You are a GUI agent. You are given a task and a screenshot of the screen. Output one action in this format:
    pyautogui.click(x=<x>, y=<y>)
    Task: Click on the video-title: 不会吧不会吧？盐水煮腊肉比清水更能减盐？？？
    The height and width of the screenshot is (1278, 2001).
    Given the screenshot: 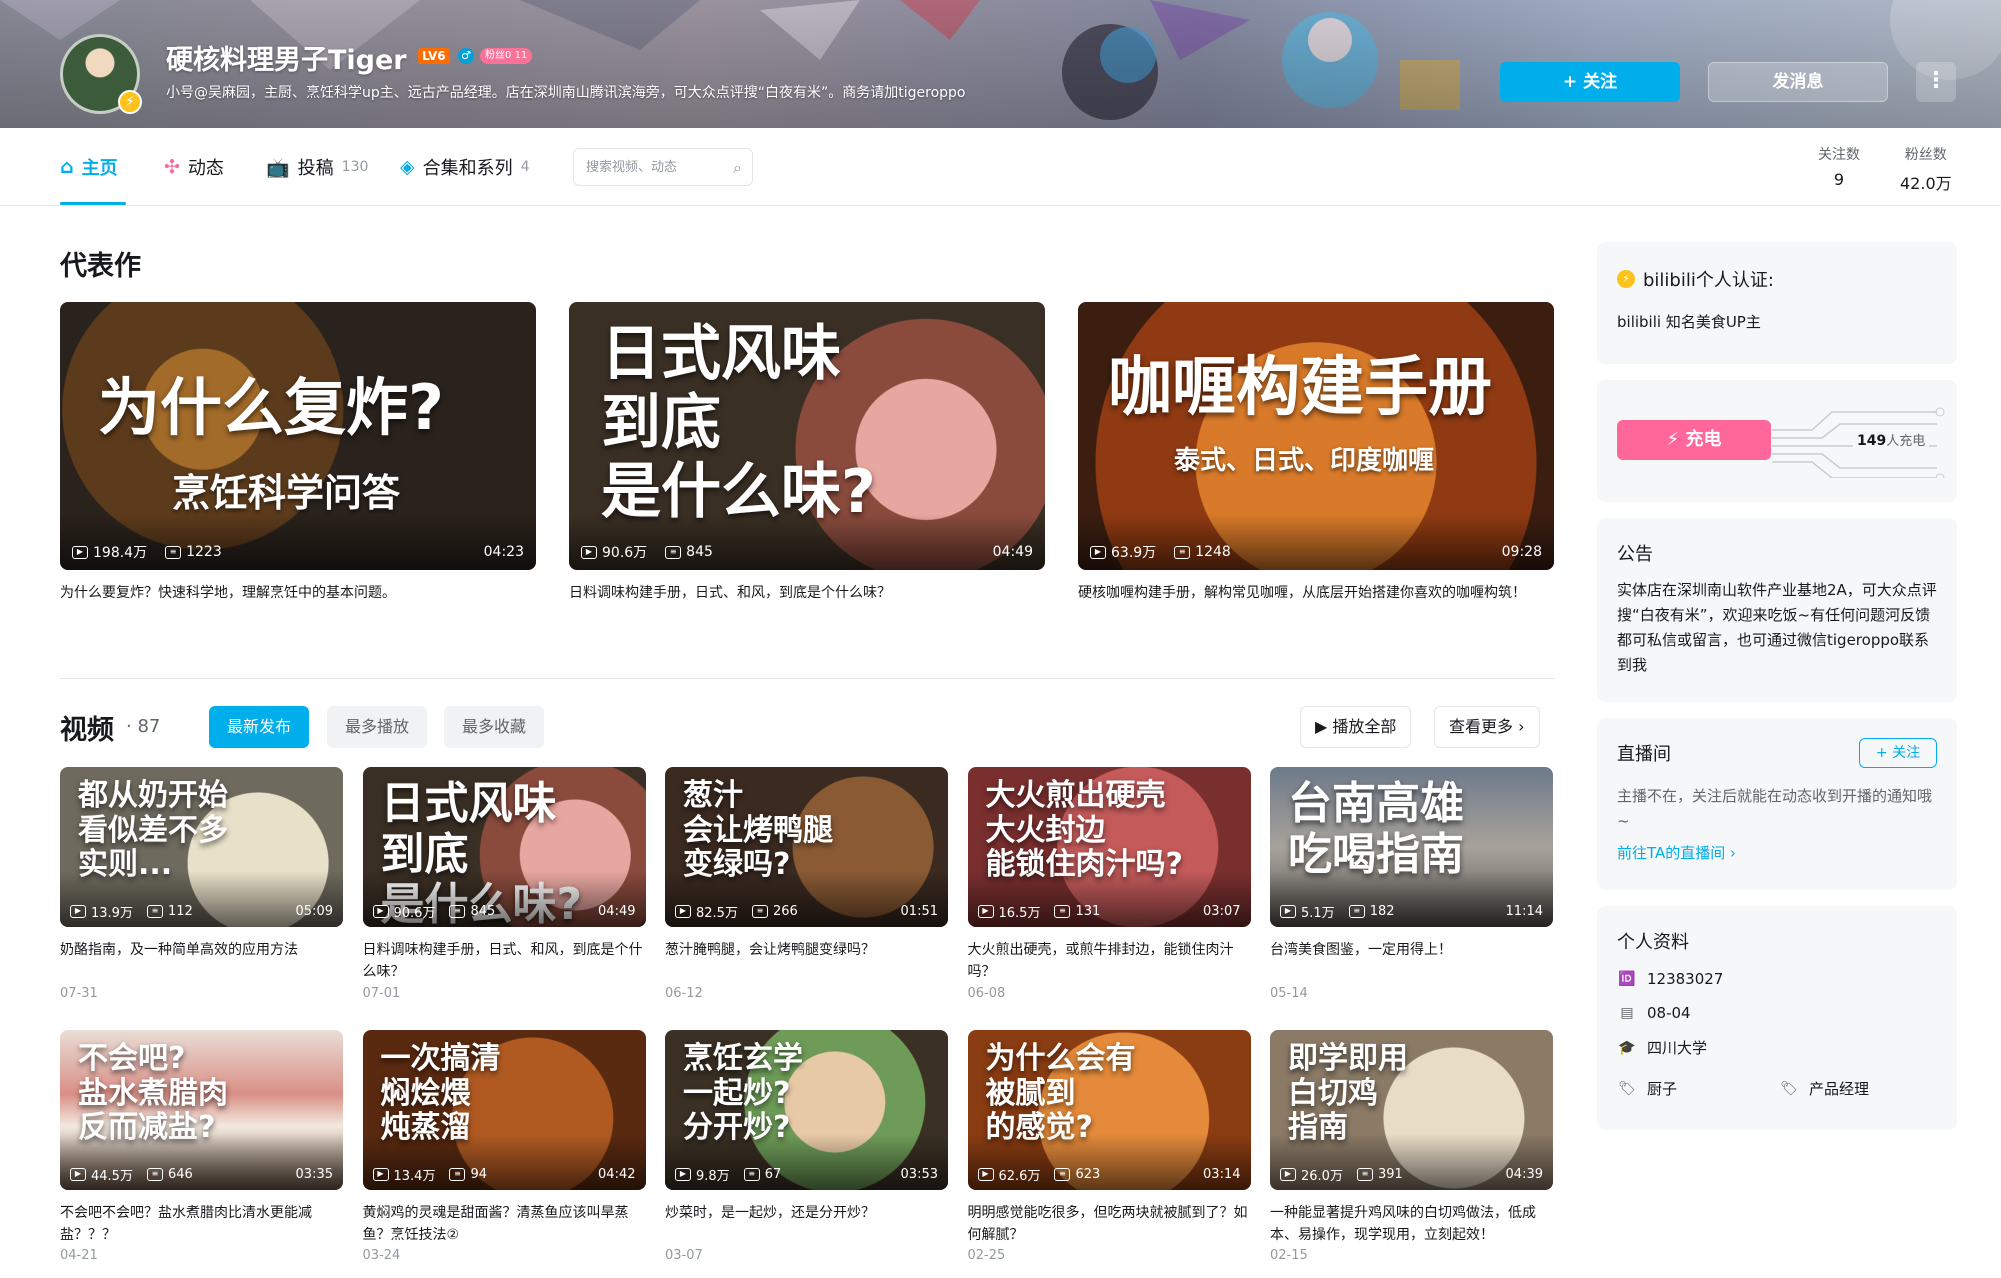 What is the action you would take?
    pyautogui.click(x=201, y=1224)
    